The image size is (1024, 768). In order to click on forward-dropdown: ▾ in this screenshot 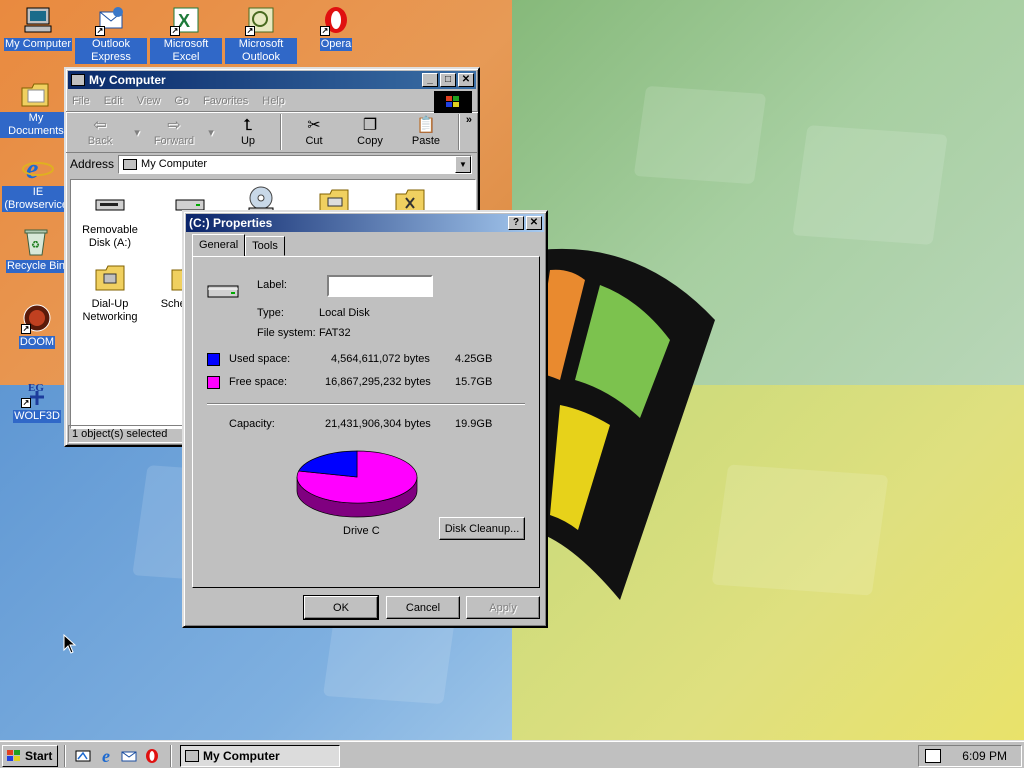, I will do `click(211, 132)`.